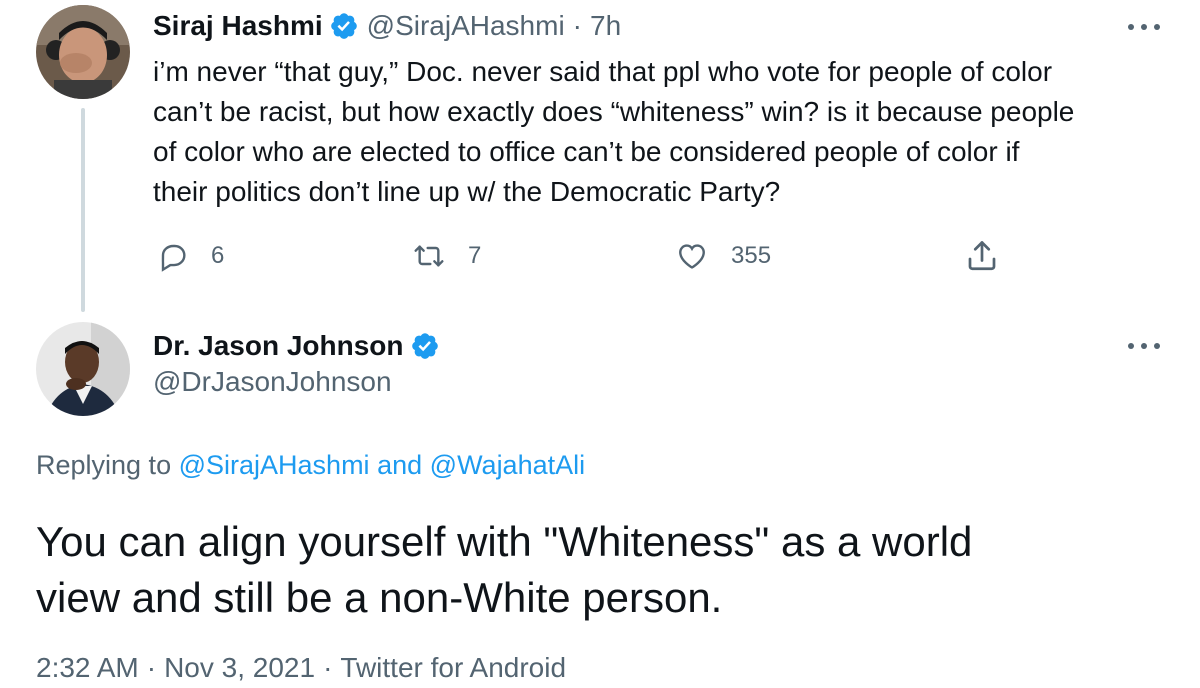 The width and height of the screenshot is (1200, 688). What do you see at coordinates (453, 667) in the screenshot?
I see `tweet-source: Twitter for Android` at bounding box center [453, 667].